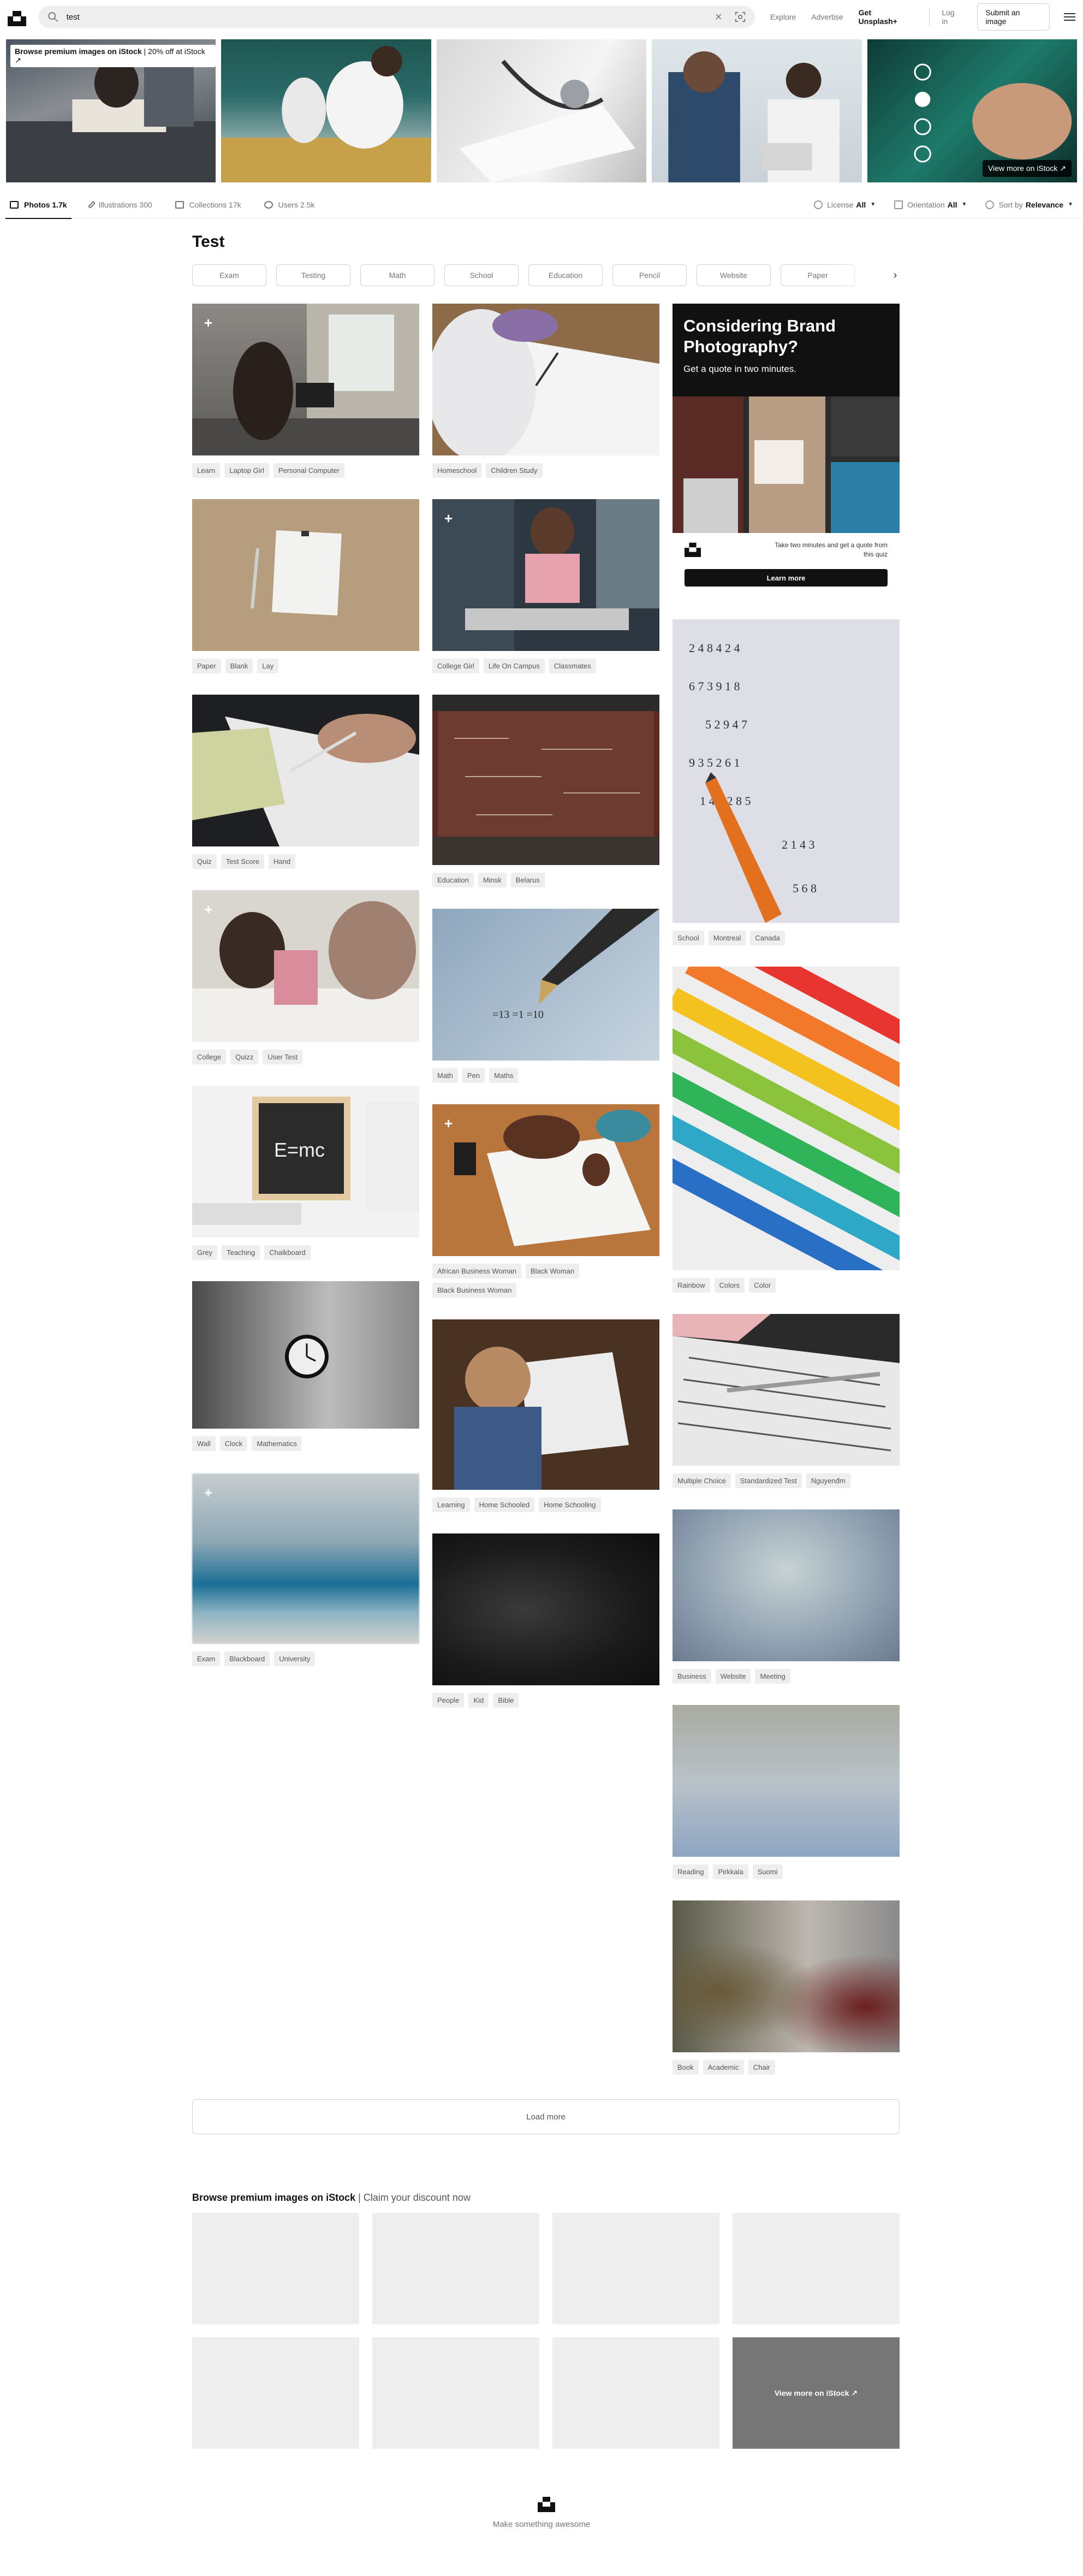  Describe the element at coordinates (477, 1271) in the screenshot. I see `tag: African Business Woman` at that location.